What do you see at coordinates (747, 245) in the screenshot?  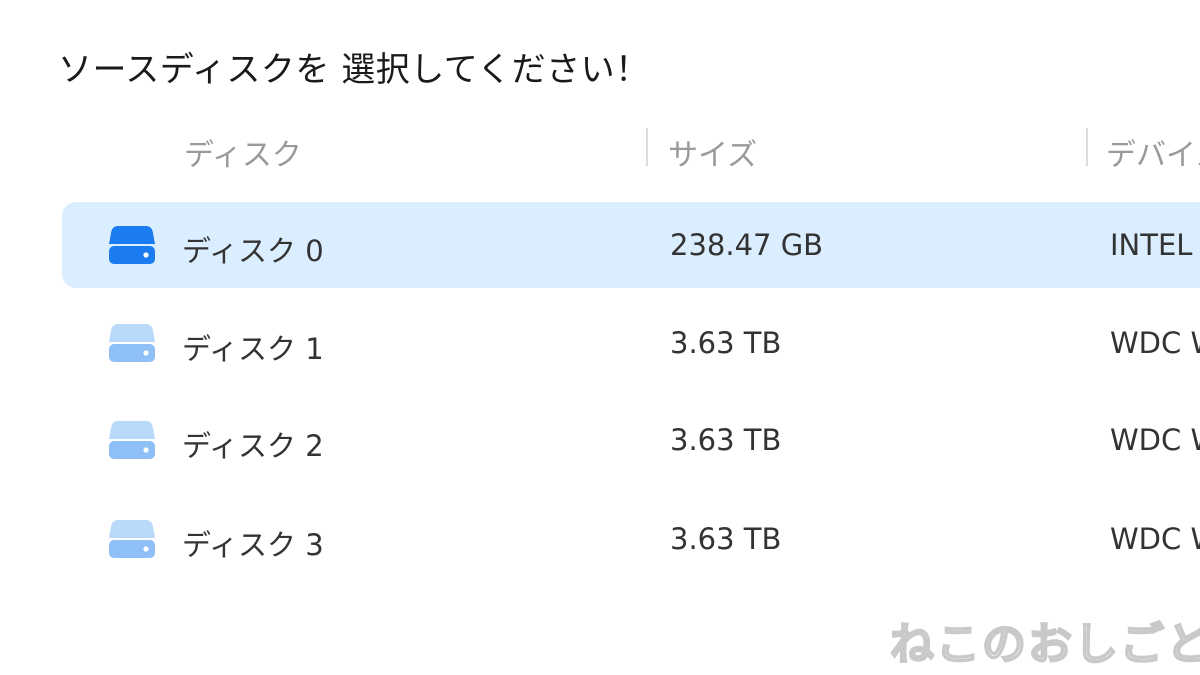 I see `disk-size: 238.47 GB` at bounding box center [747, 245].